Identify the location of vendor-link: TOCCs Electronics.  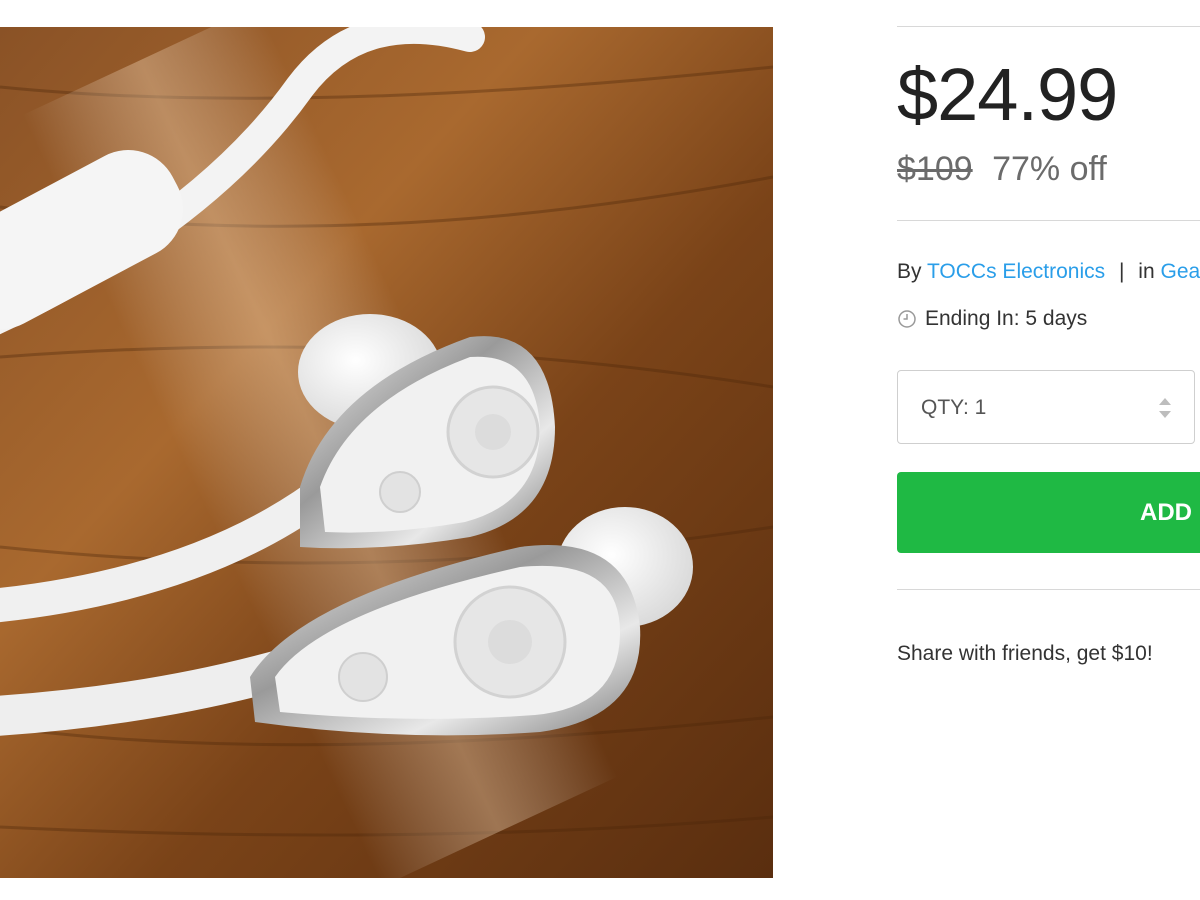
(1016, 271).